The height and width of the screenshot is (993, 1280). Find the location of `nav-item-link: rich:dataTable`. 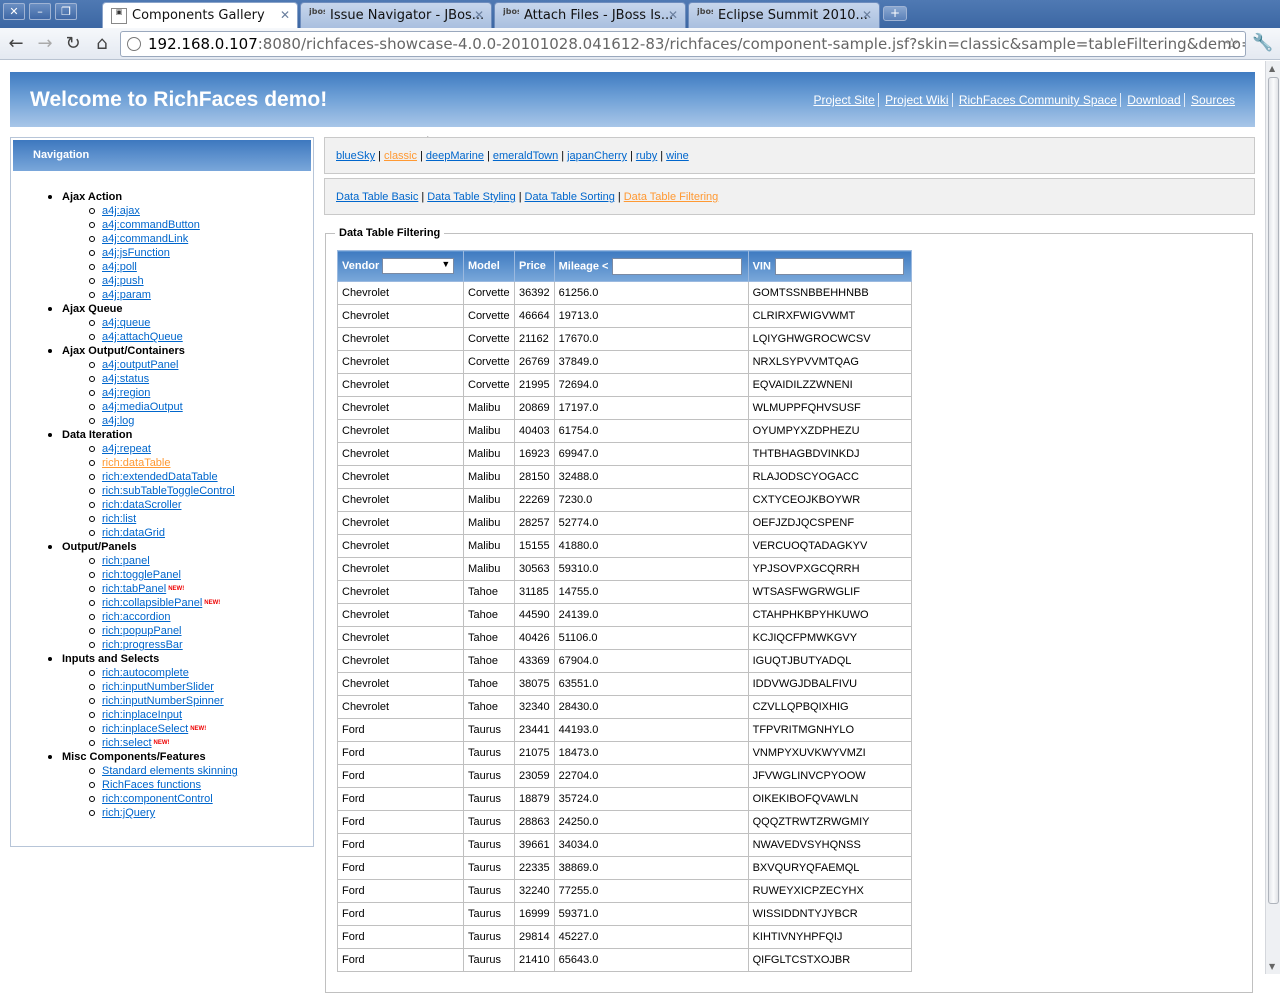

nav-item-link: rich:dataTable is located at coordinates (136, 463).